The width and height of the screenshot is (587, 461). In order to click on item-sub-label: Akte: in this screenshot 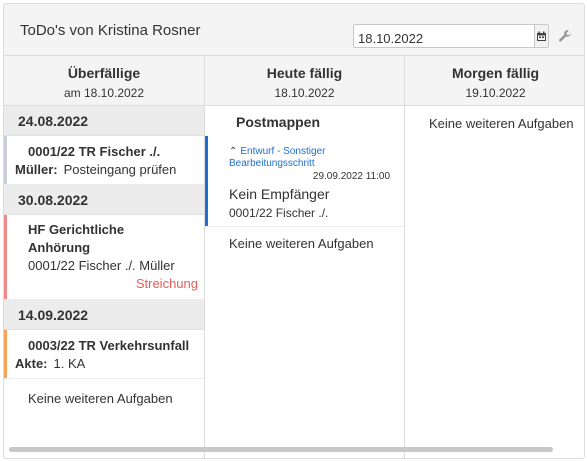, I will do `click(31, 363)`.